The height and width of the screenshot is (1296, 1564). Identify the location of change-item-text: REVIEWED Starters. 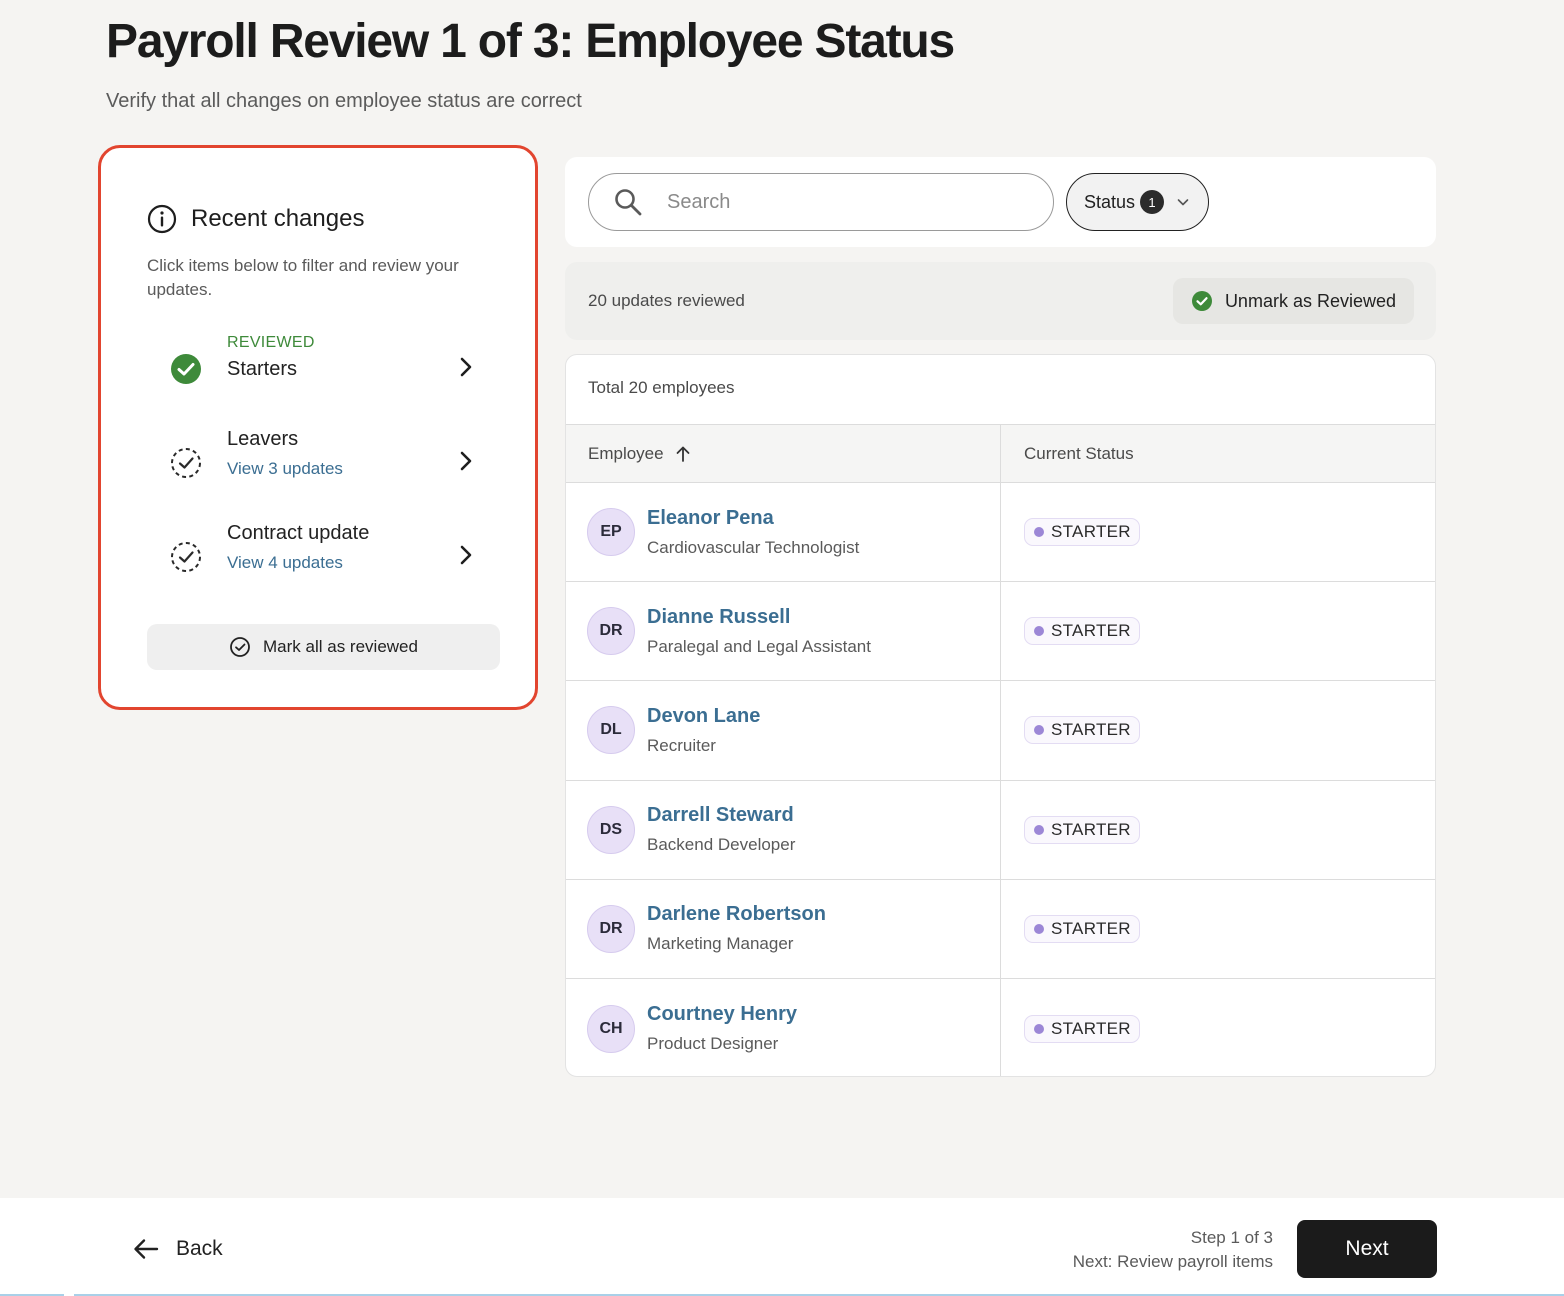
(271, 357).